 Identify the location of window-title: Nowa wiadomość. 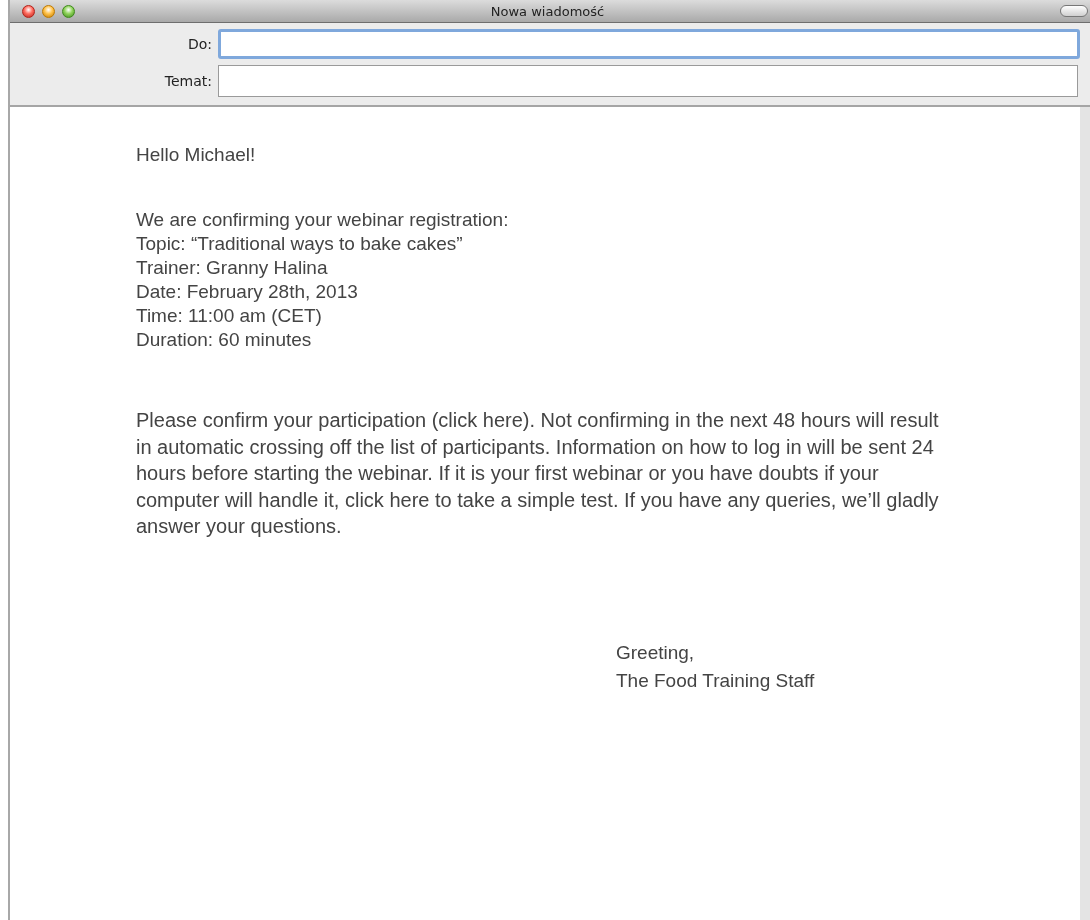
(547, 11).